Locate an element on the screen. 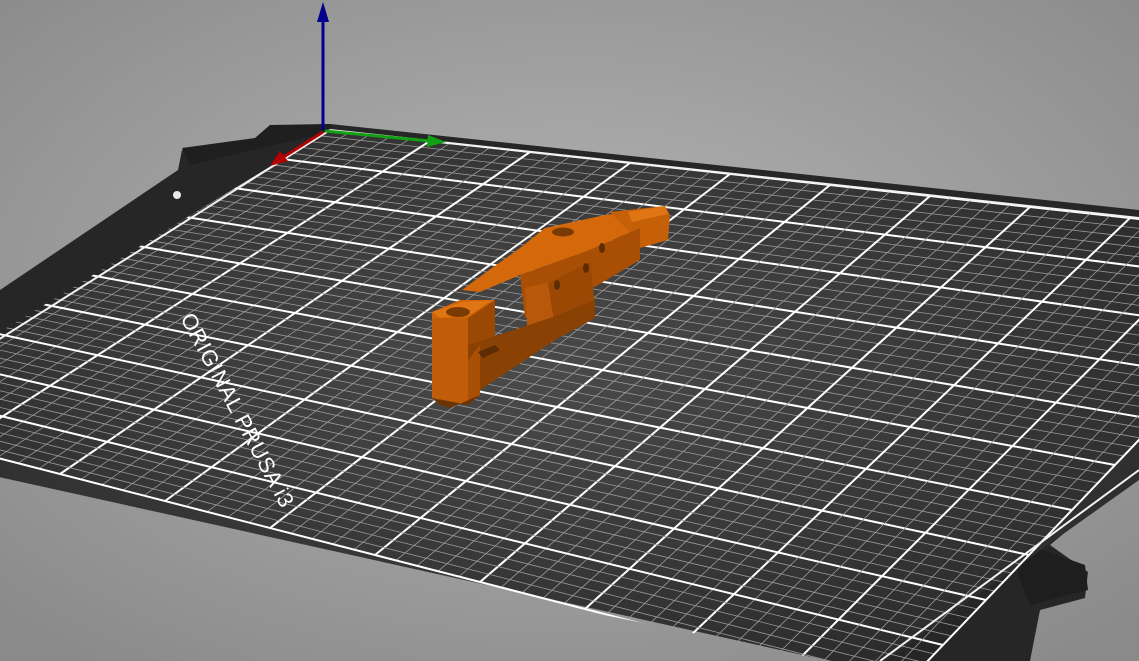 Image resolution: width=1139 pixels, height=661 pixels. bed-mounting-hole is located at coordinates (177, 195).